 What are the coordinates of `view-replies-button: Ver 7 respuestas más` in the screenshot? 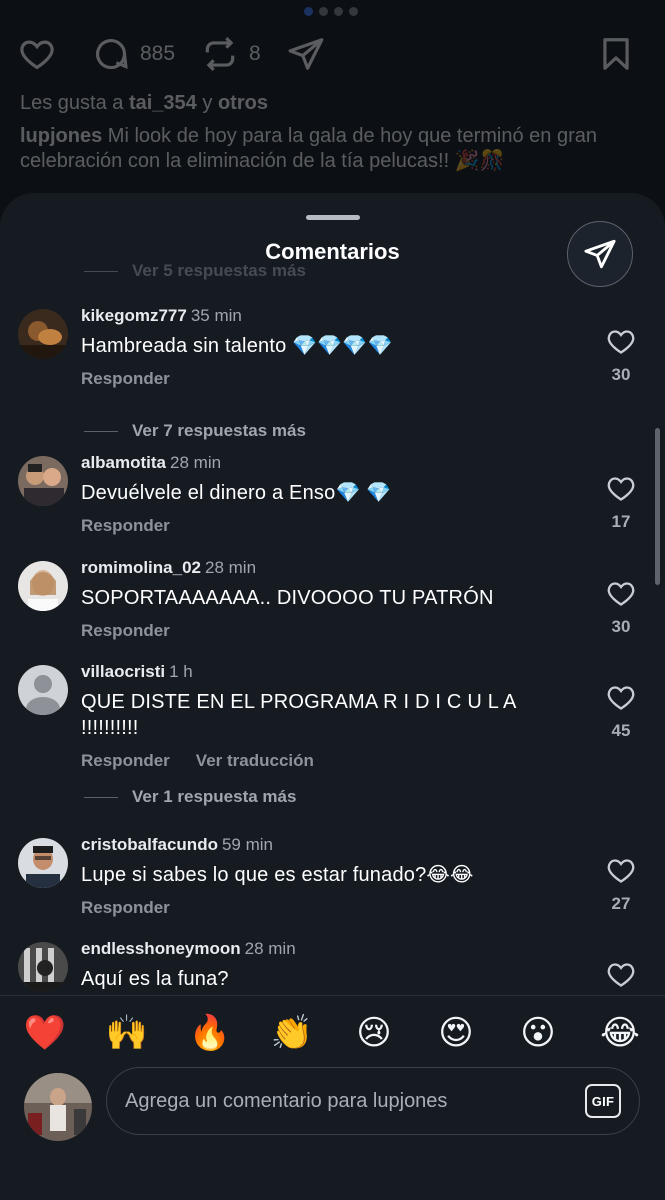 It's located at (195, 431).